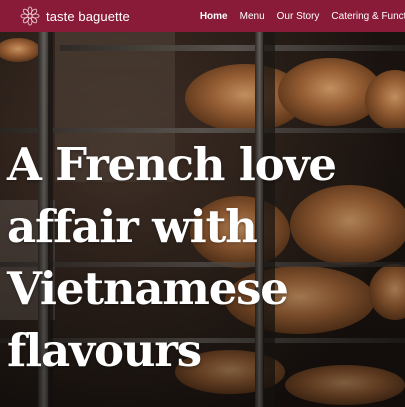  What do you see at coordinates (252, 16) in the screenshot?
I see `nav-item-menu: Menu` at bounding box center [252, 16].